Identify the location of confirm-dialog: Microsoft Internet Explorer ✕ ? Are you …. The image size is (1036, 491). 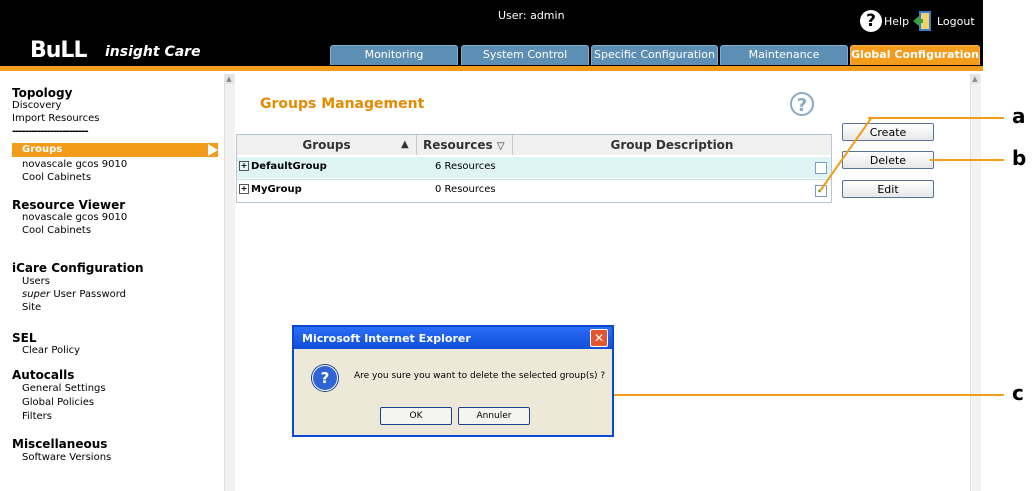
(453, 381).